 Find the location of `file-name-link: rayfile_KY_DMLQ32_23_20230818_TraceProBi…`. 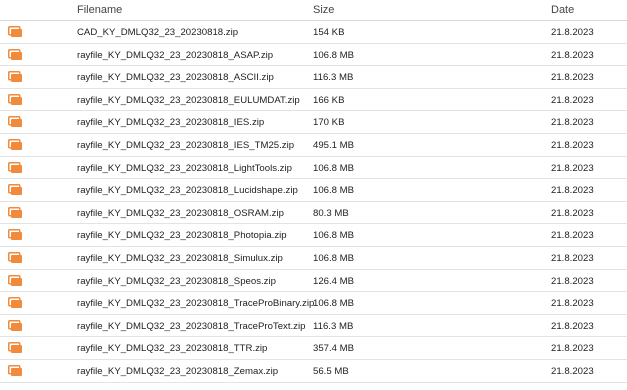

file-name-link: rayfile_KY_DMLQ32_23_20230818_TraceProBi… is located at coordinates (195, 303).